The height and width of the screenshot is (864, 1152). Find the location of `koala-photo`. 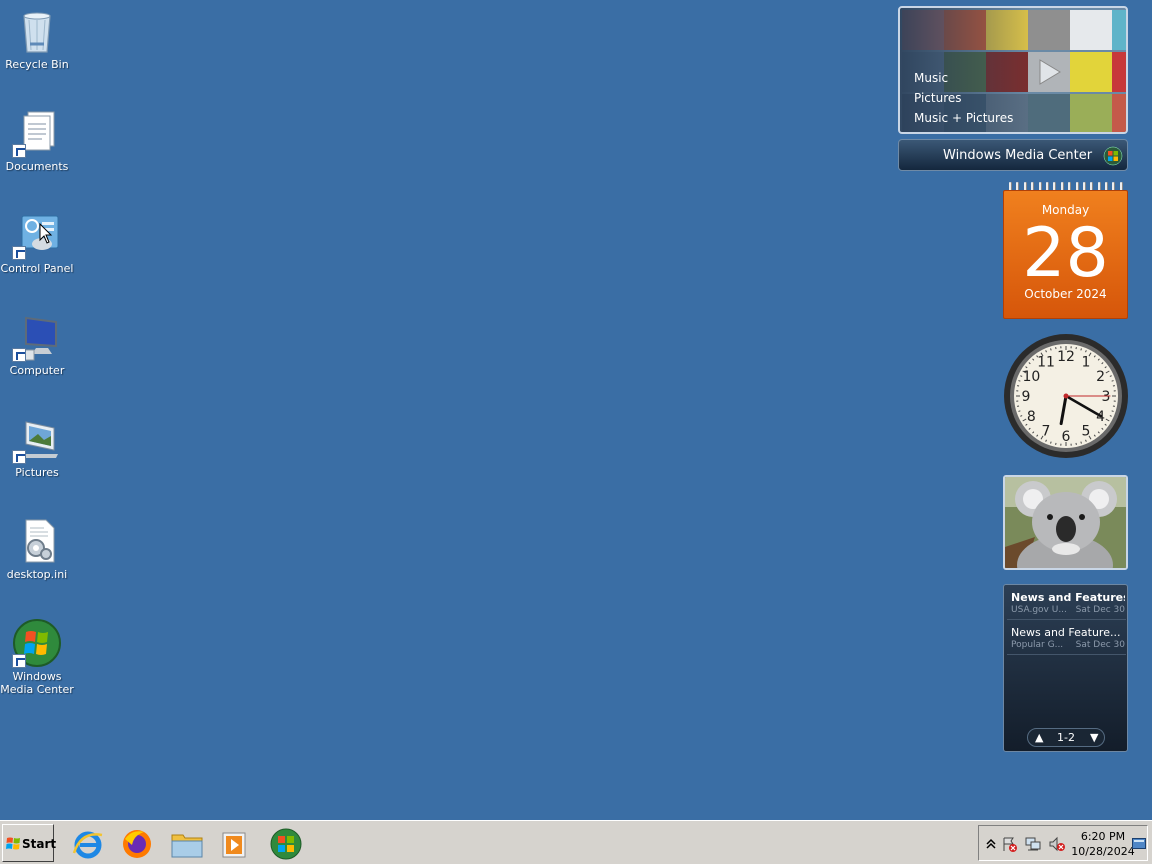

koala-photo is located at coordinates (1065, 522).